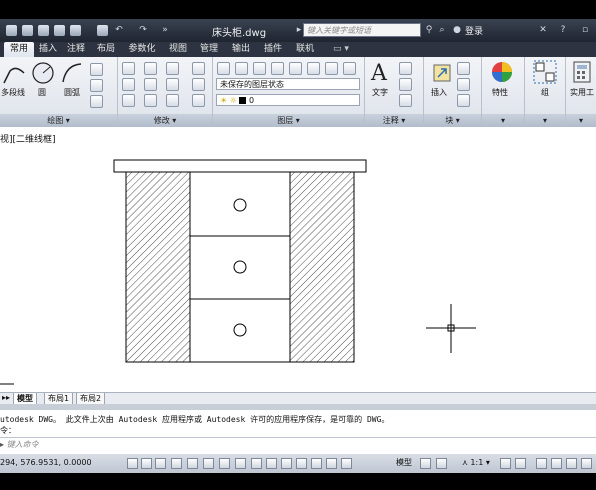 The height and width of the screenshot is (490, 596). I want to click on erase-icon, so click(198, 68).